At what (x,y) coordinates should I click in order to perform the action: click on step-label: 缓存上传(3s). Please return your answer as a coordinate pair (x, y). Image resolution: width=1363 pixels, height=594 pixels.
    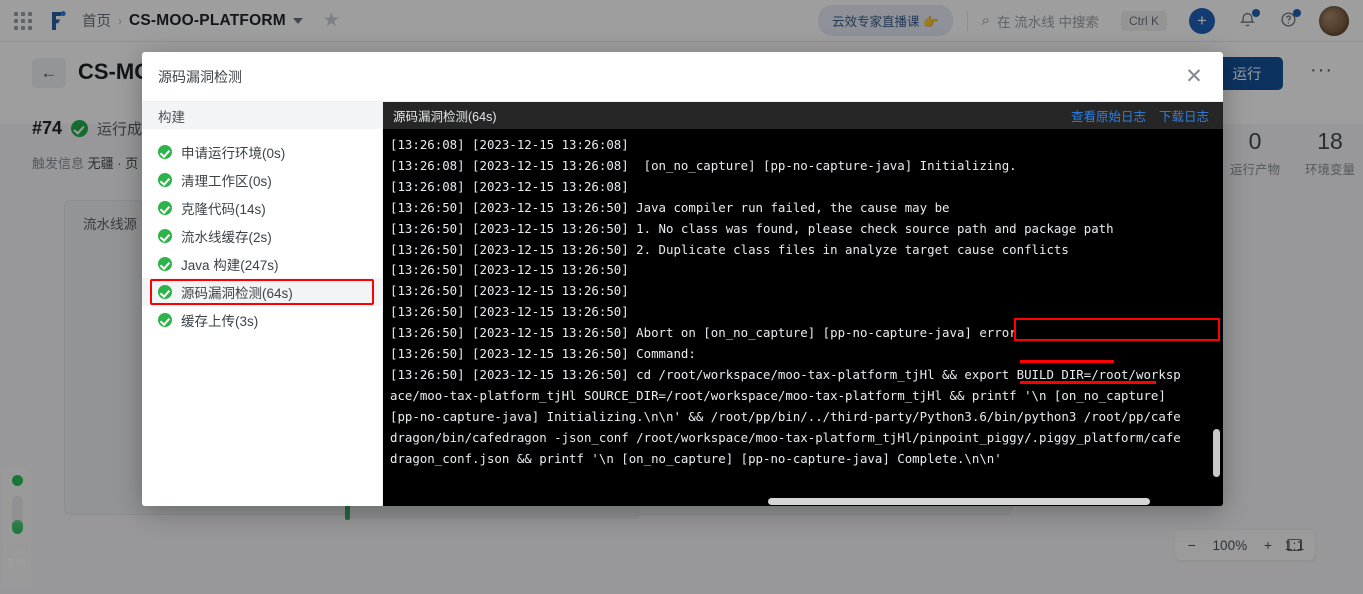
    Looking at the image, I should click on (220, 321).